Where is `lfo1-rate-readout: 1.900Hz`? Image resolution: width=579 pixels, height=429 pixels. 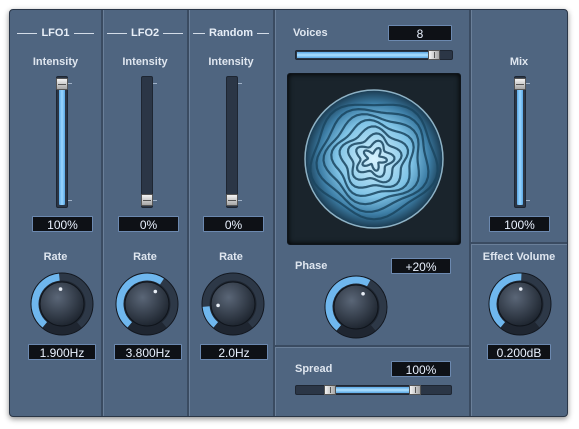
lfo1-rate-readout: 1.900Hz is located at coordinates (62, 352).